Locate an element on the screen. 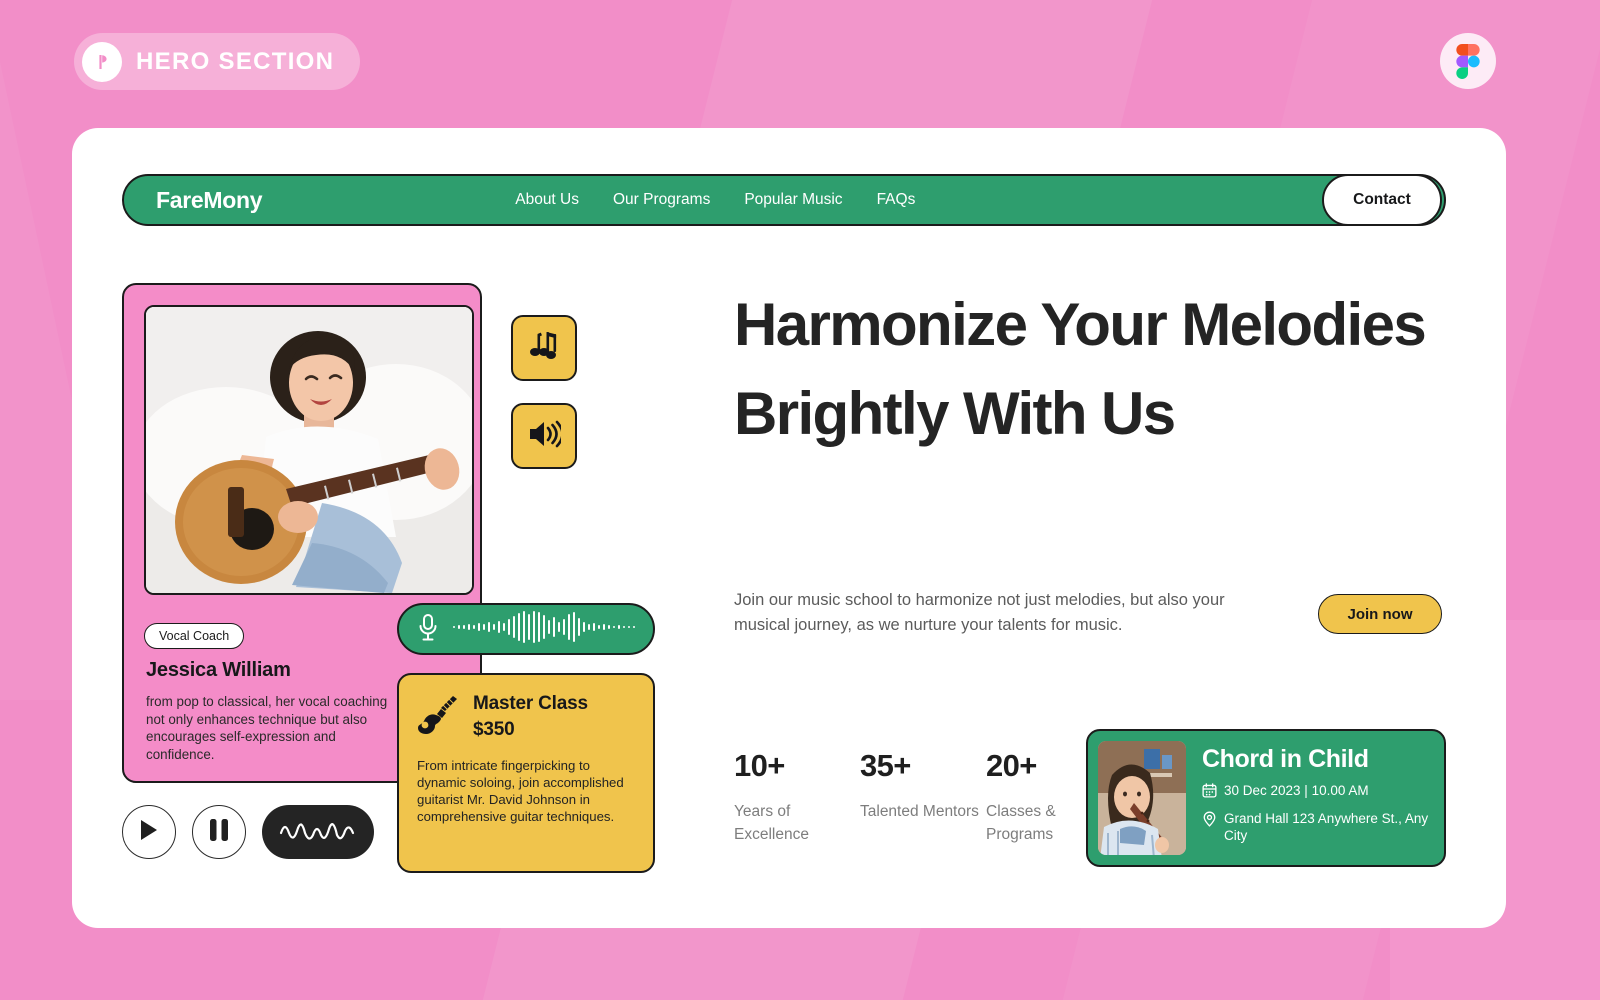 The height and width of the screenshot is (1000, 1600). nav-item-our-programs: Our Programs is located at coordinates (661, 200).